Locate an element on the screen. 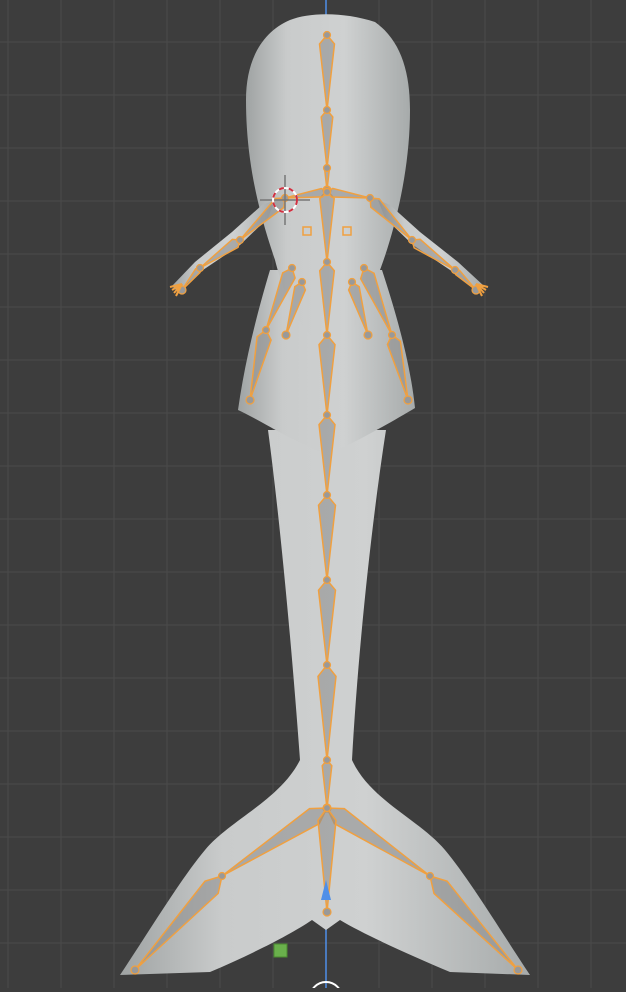 This screenshot has height=992, width=626. empty-object is located at coordinates (280, 950).